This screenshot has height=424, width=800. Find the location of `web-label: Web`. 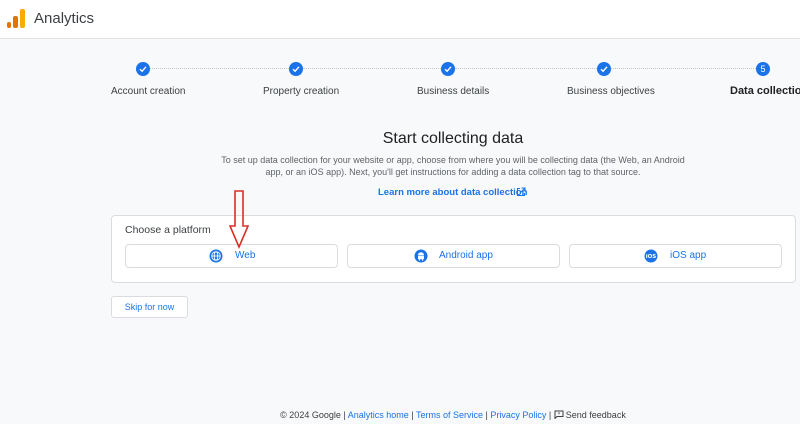

web-label: Web is located at coordinates (245, 255).